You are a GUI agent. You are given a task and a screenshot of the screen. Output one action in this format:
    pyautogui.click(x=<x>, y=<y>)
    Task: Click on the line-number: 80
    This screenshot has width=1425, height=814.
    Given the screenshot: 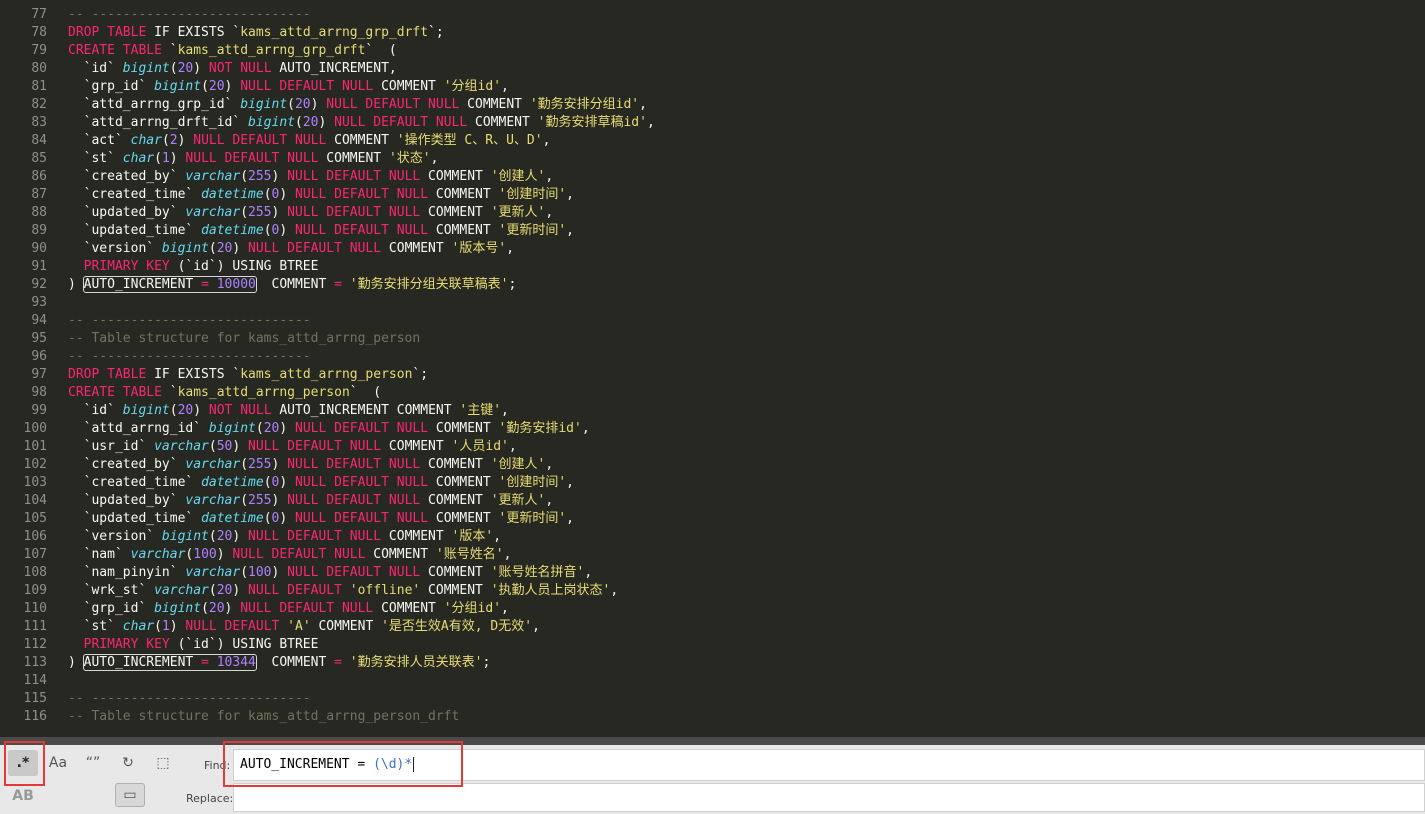 What is the action you would take?
    pyautogui.click(x=39, y=68)
    